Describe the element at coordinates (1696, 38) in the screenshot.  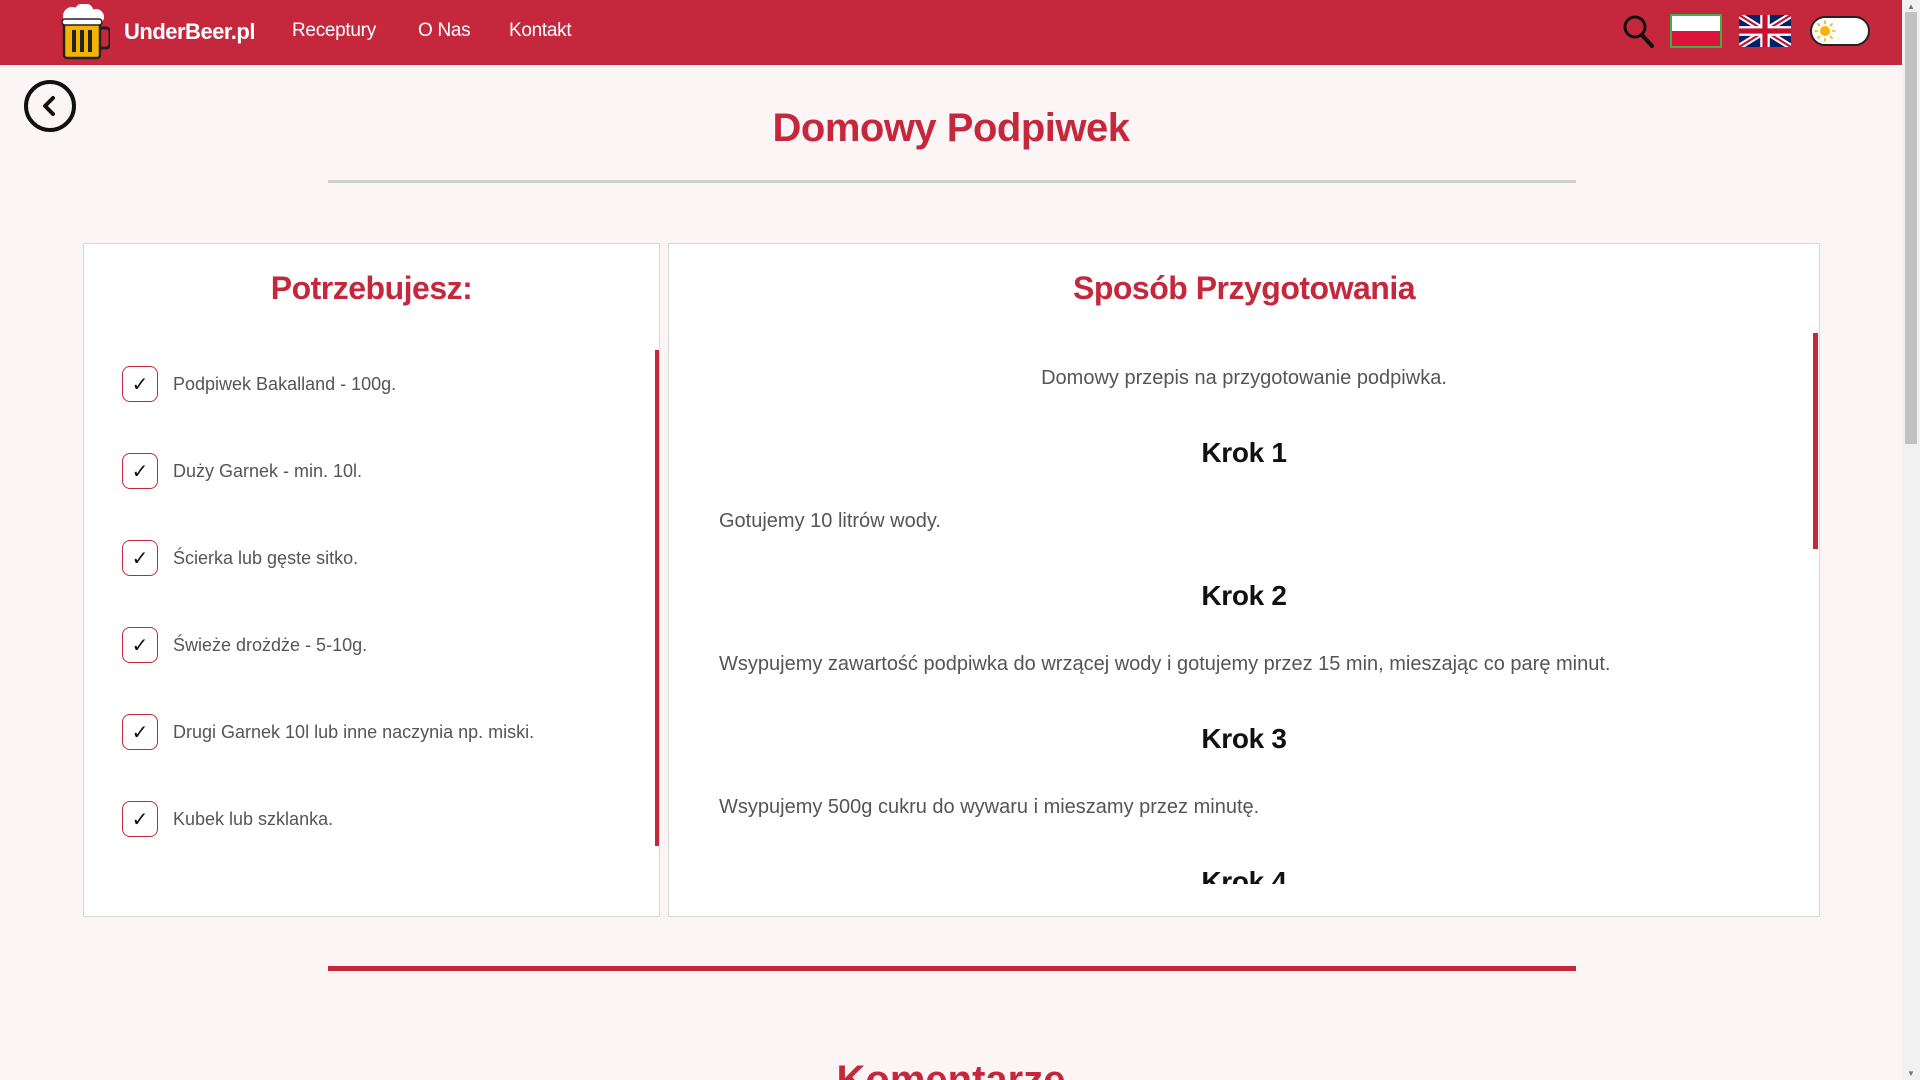
I see `poland-flag-red-stripe` at that location.